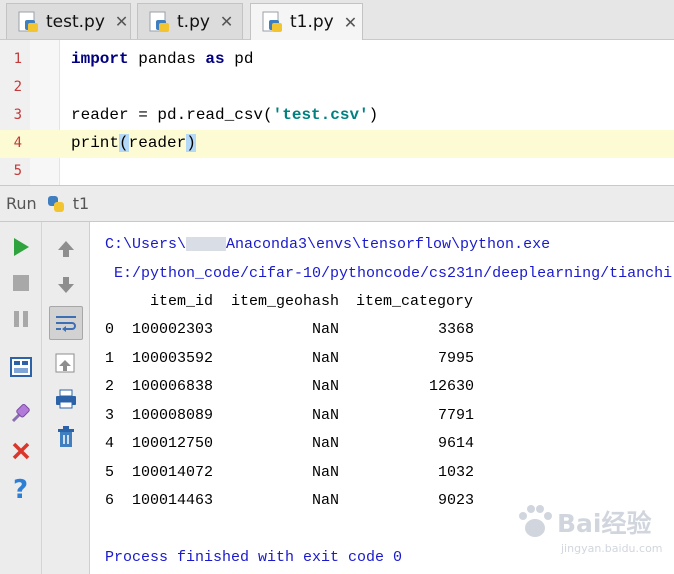  Describe the element at coordinates (110, 472) in the screenshot. I see `row-index: 5` at that location.